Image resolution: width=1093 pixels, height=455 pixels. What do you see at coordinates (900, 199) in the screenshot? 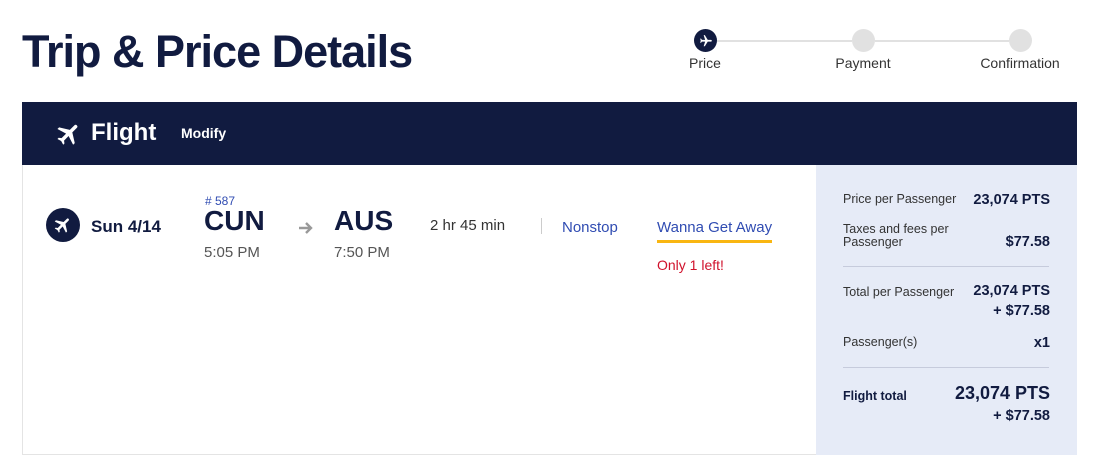
I see `price-per-passenger-label: Price per Passenger` at bounding box center [900, 199].